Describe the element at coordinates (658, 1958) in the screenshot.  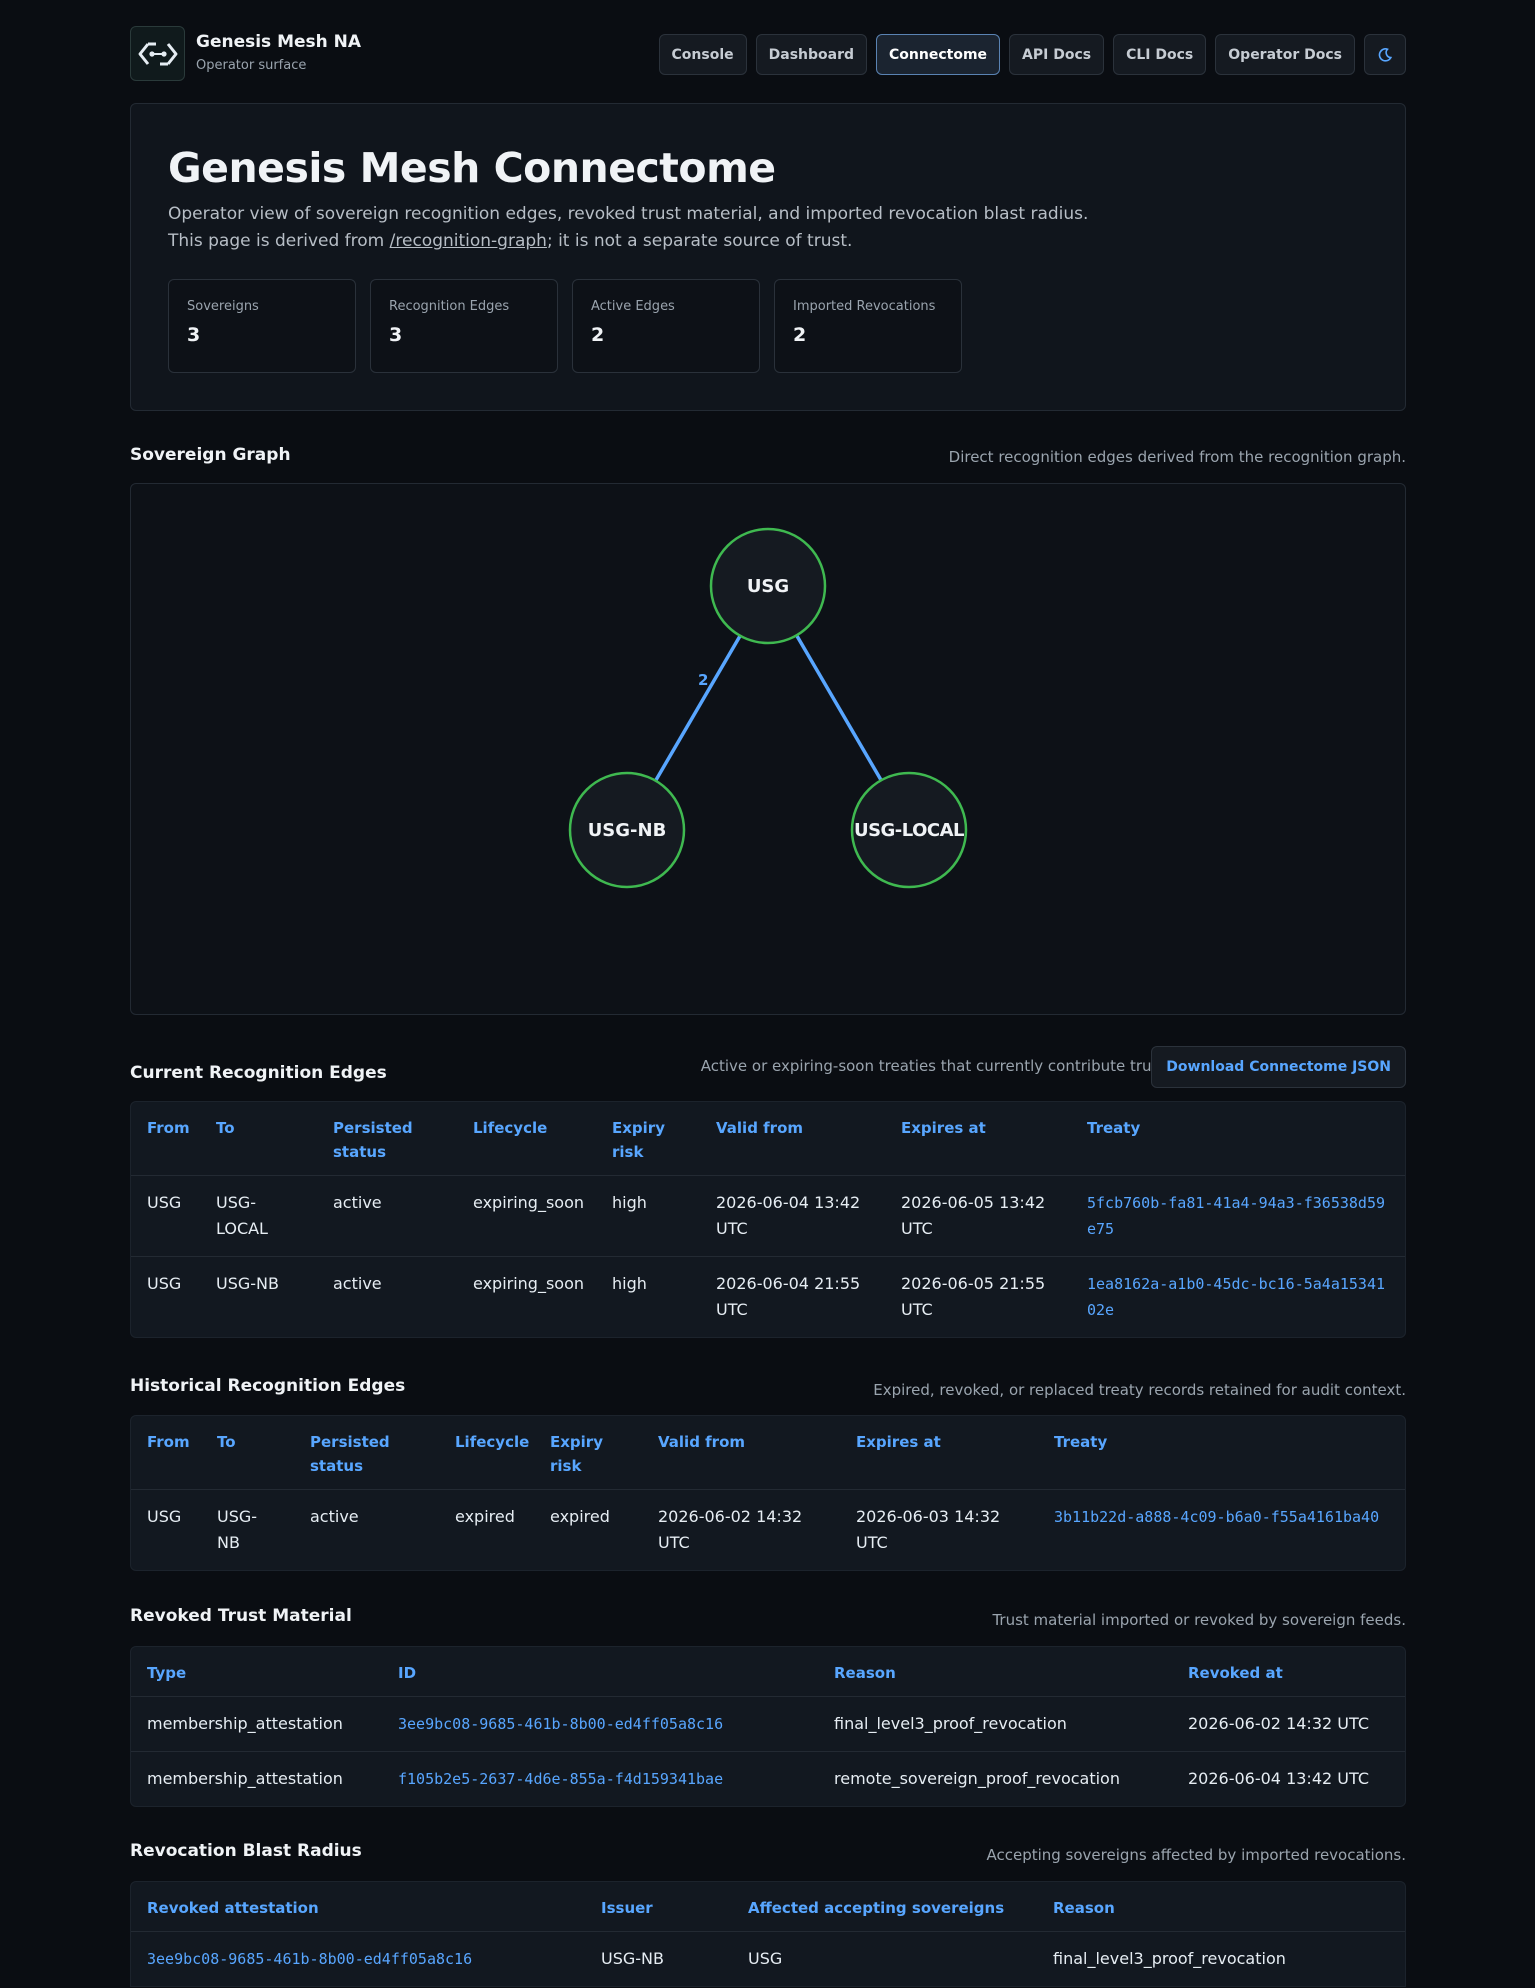
I see `cell-issuer: USG-NB` at that location.